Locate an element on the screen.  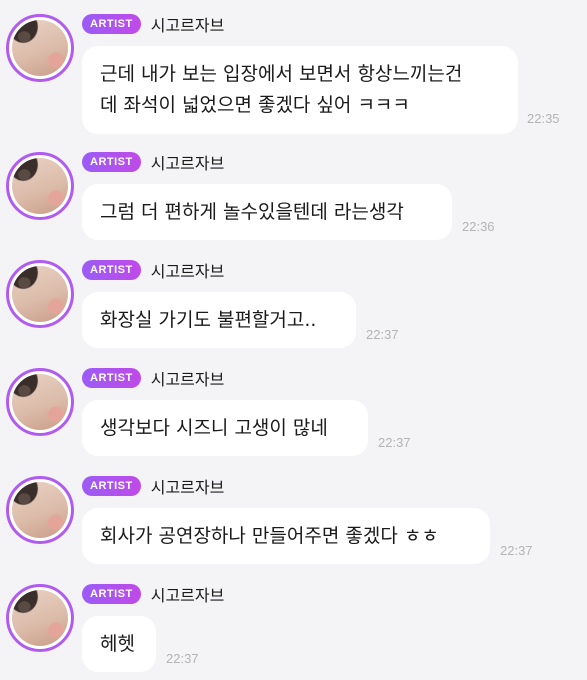
message-bubble: 생각보다 시즈니 고생이 많네 is located at coordinates (225, 428).